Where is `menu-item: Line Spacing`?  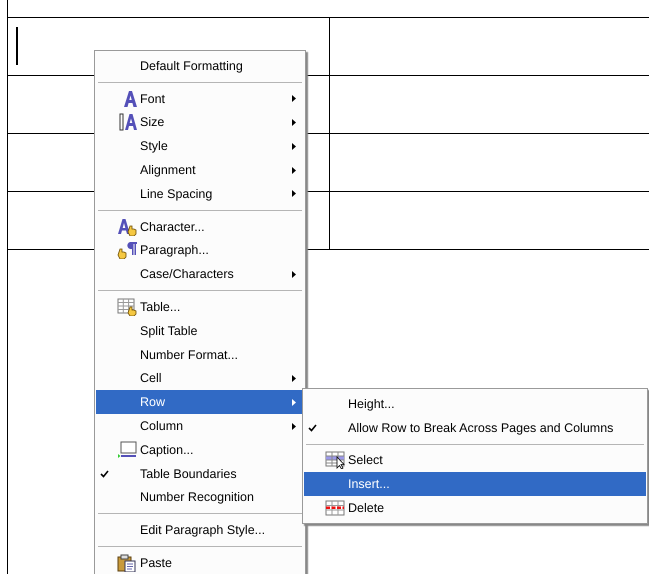 menu-item: Line Spacing is located at coordinates (200, 194).